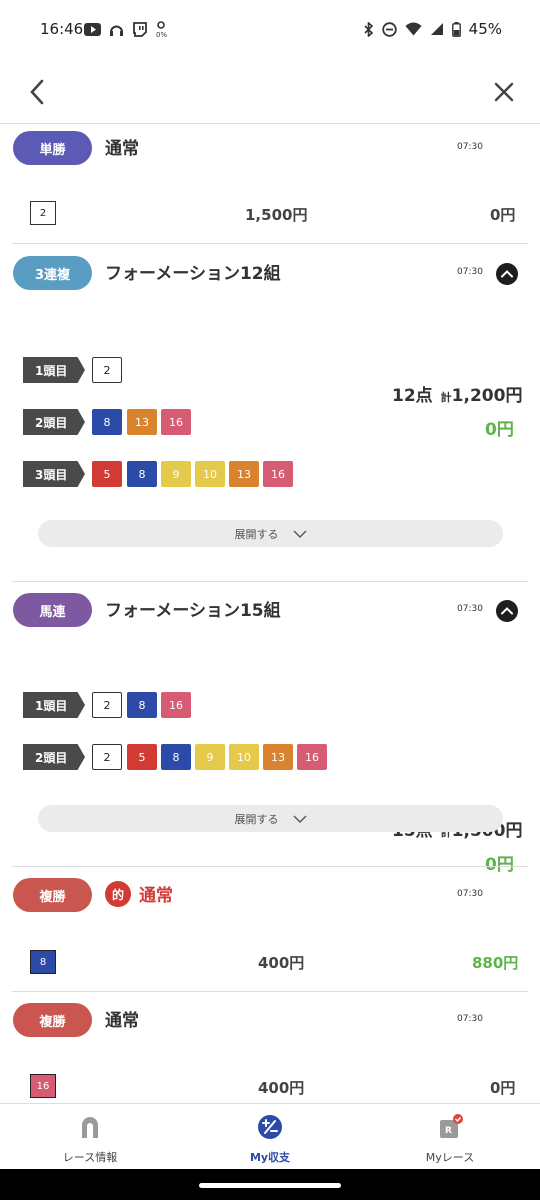  I want to click on youtube-icon, so click(92, 29).